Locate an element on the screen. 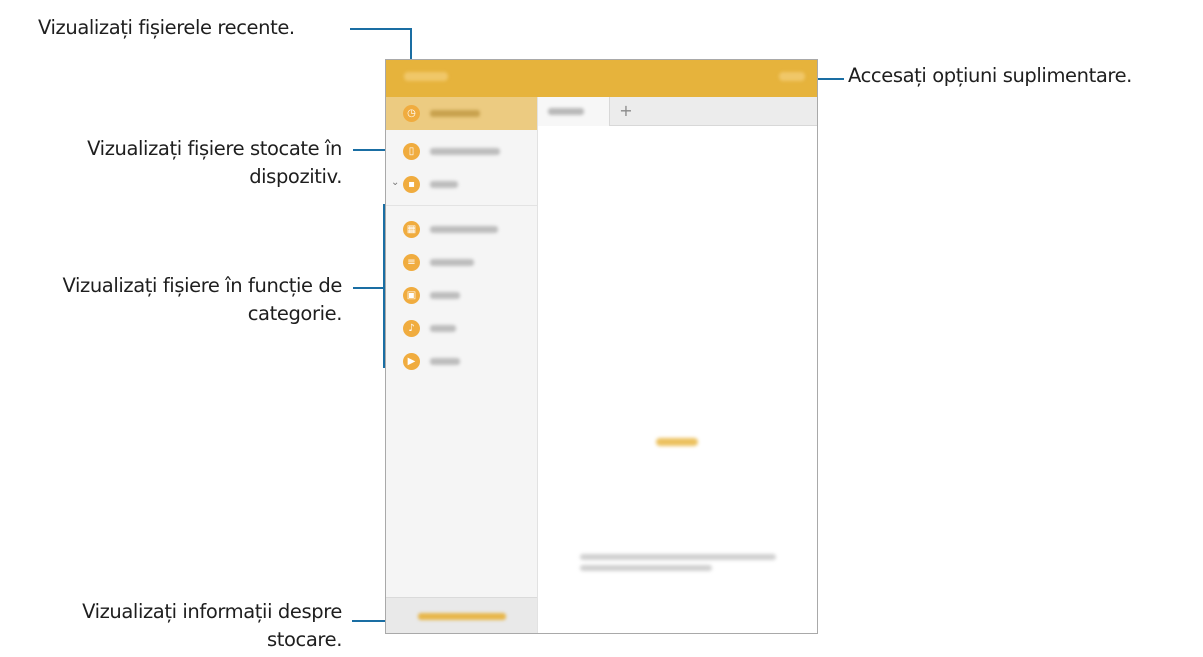 Image resolution: width=1203 pixels, height=657 pixels. chevron-down-icon: ⌄ is located at coordinates (395, 182).